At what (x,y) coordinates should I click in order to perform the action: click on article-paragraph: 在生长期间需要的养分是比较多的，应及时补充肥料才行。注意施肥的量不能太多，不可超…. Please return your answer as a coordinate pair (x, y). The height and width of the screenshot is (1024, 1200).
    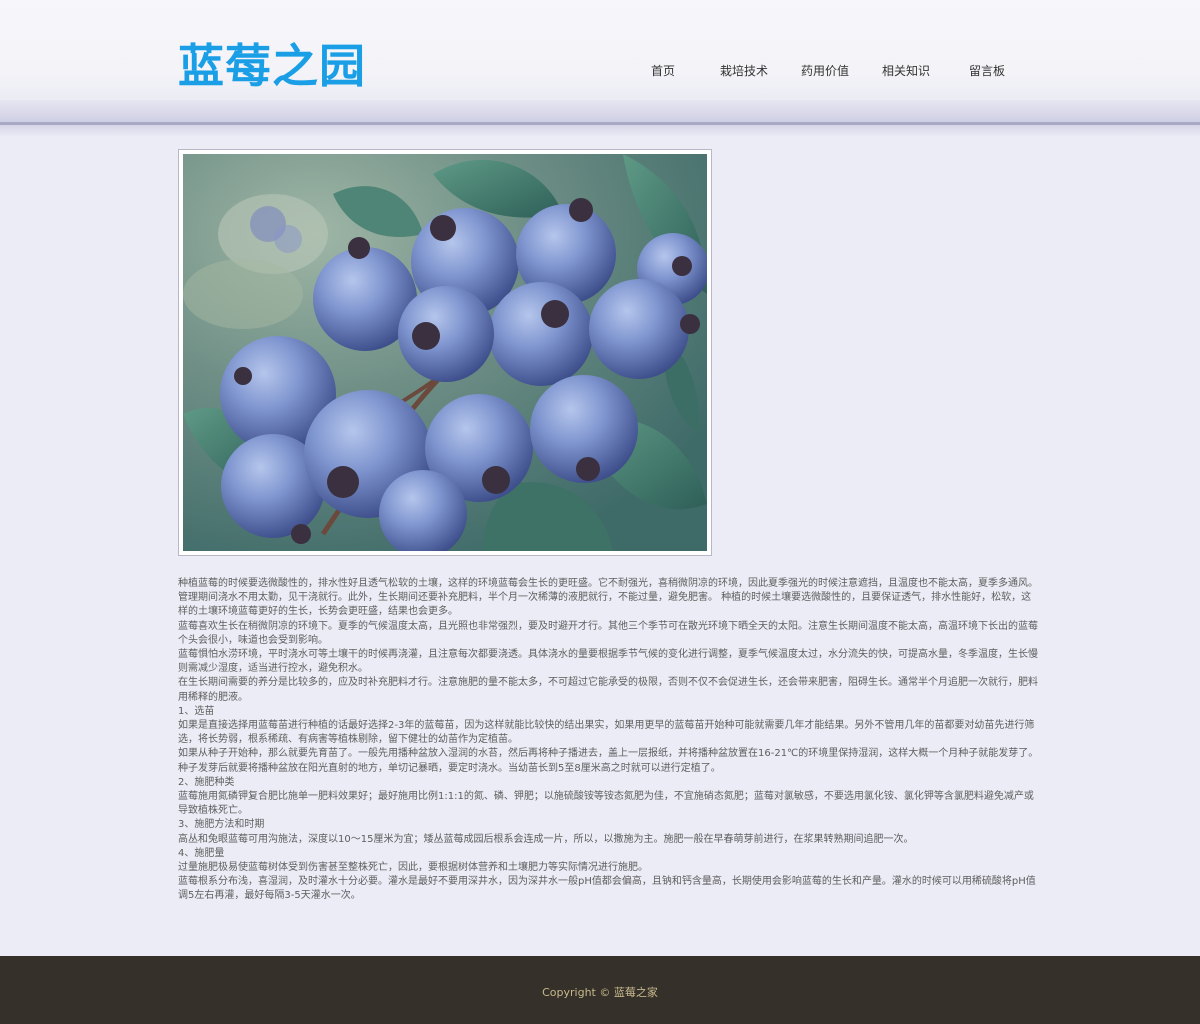
    Looking at the image, I should click on (608, 690).